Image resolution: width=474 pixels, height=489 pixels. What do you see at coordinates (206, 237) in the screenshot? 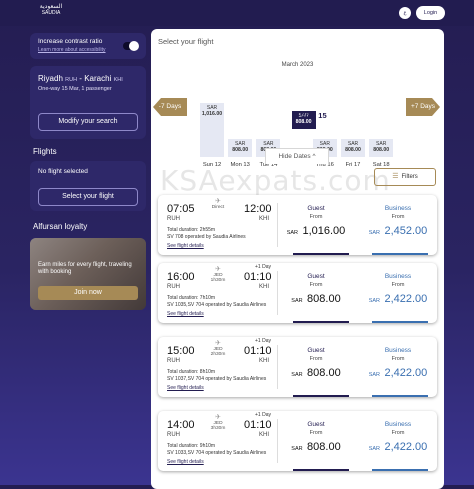
I see `operated-by: SV 708 operated by Saudia Airlines` at bounding box center [206, 237].